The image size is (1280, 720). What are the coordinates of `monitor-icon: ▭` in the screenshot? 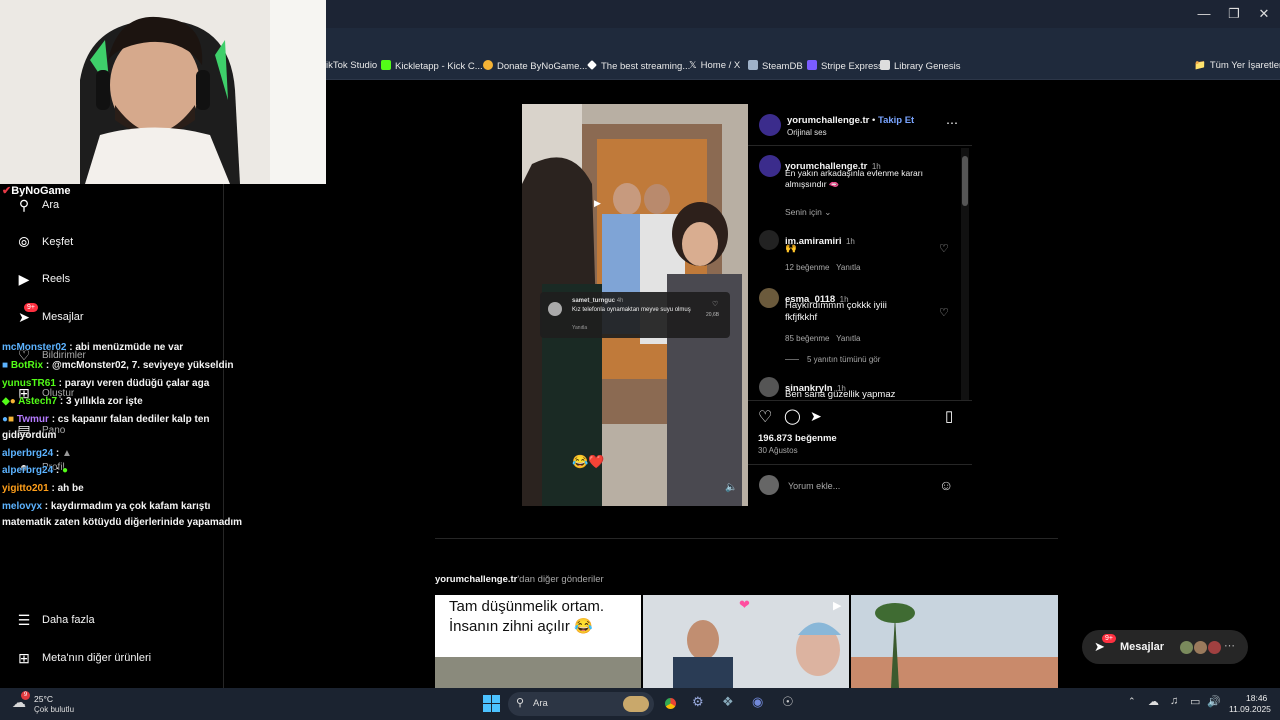 It's located at (1195, 701).